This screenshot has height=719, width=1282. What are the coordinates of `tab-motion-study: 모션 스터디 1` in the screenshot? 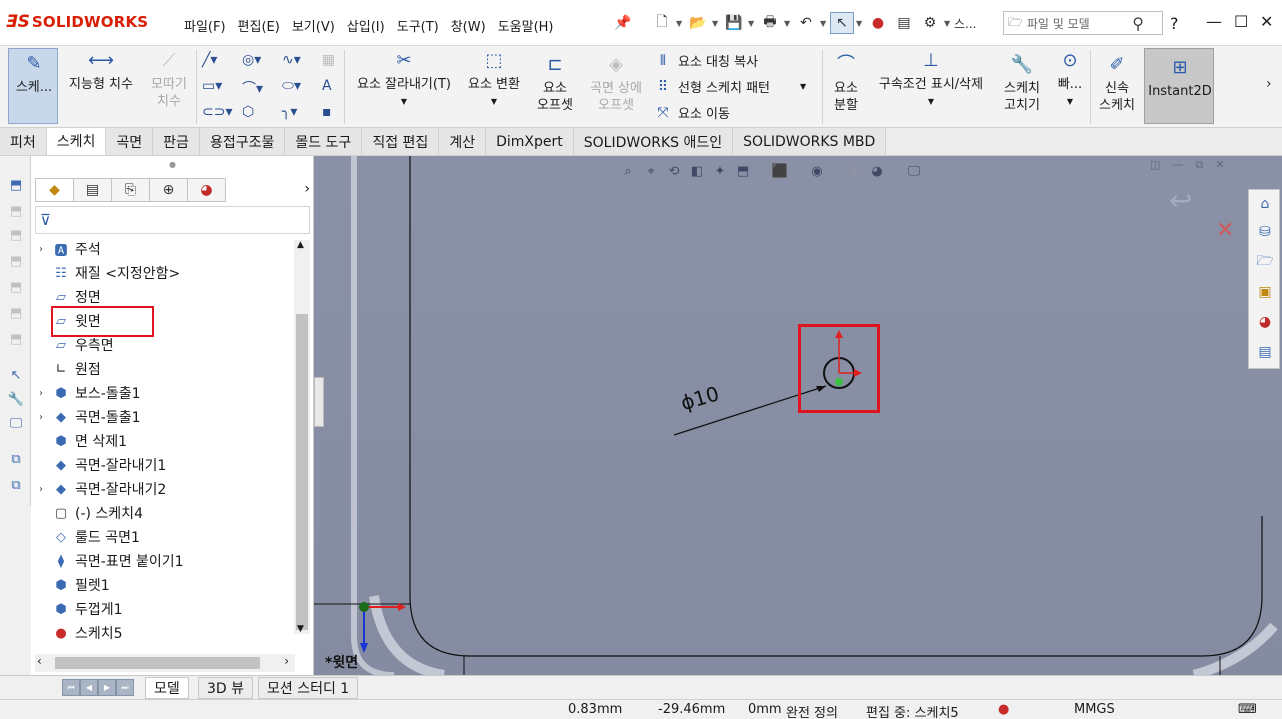 It's located at (308, 688).